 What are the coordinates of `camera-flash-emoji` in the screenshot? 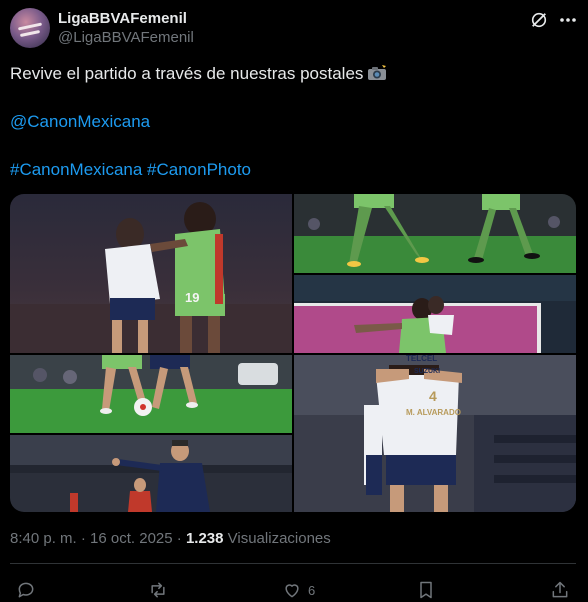 It's located at (377, 72).